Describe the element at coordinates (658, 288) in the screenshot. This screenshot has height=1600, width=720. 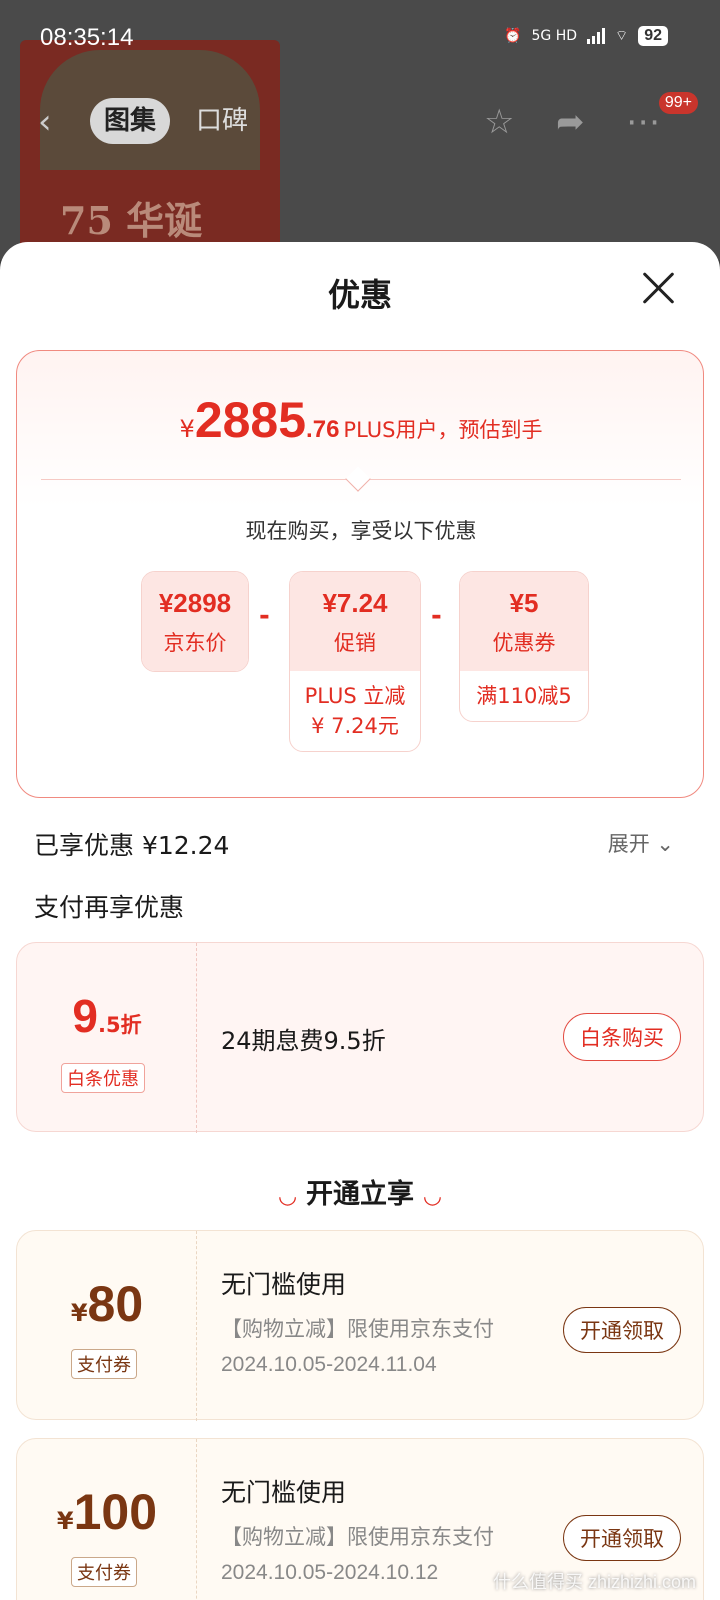
I see `close-icon` at that location.